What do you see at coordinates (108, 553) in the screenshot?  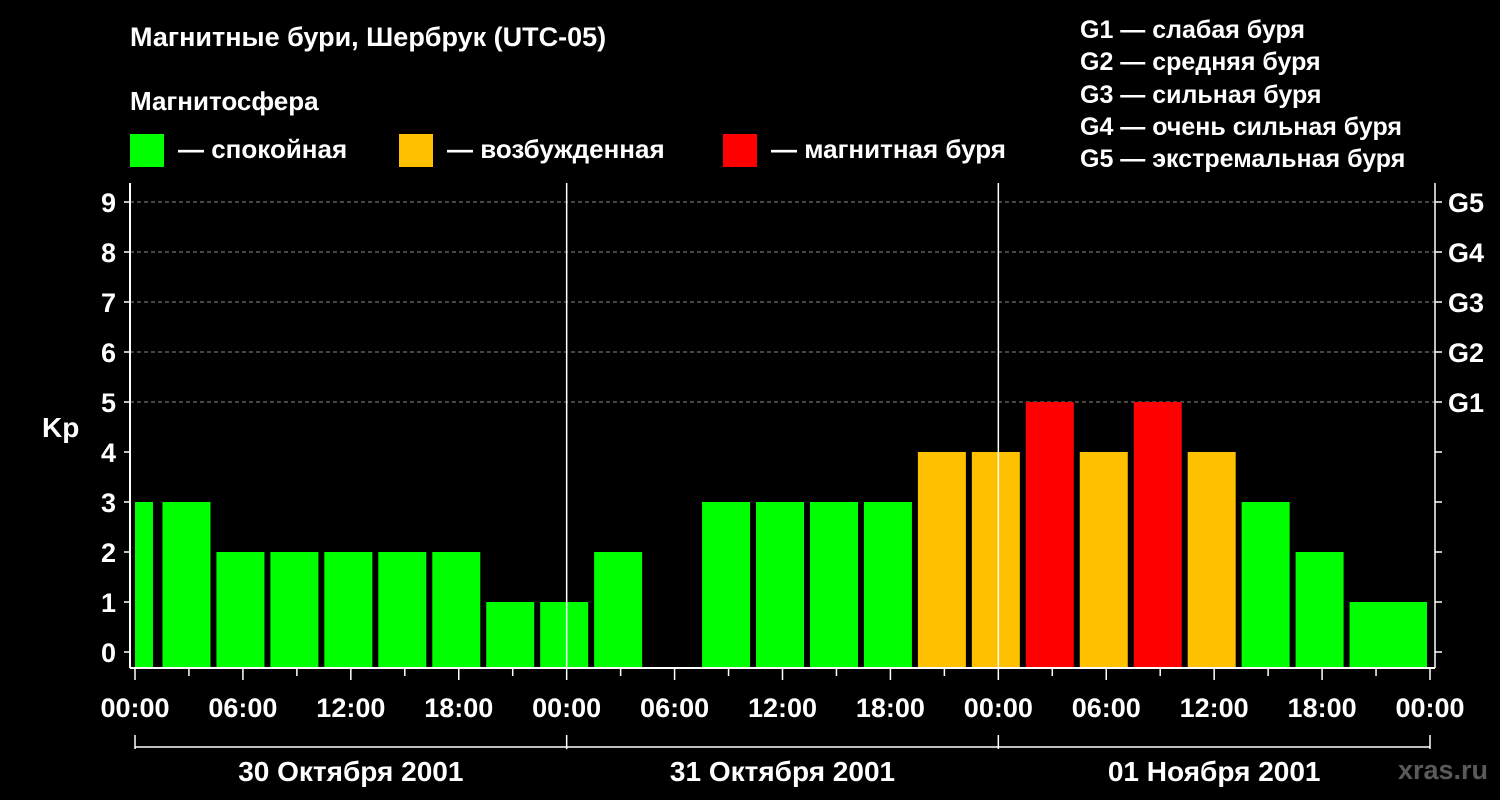 I see `y-tick-label: 2` at bounding box center [108, 553].